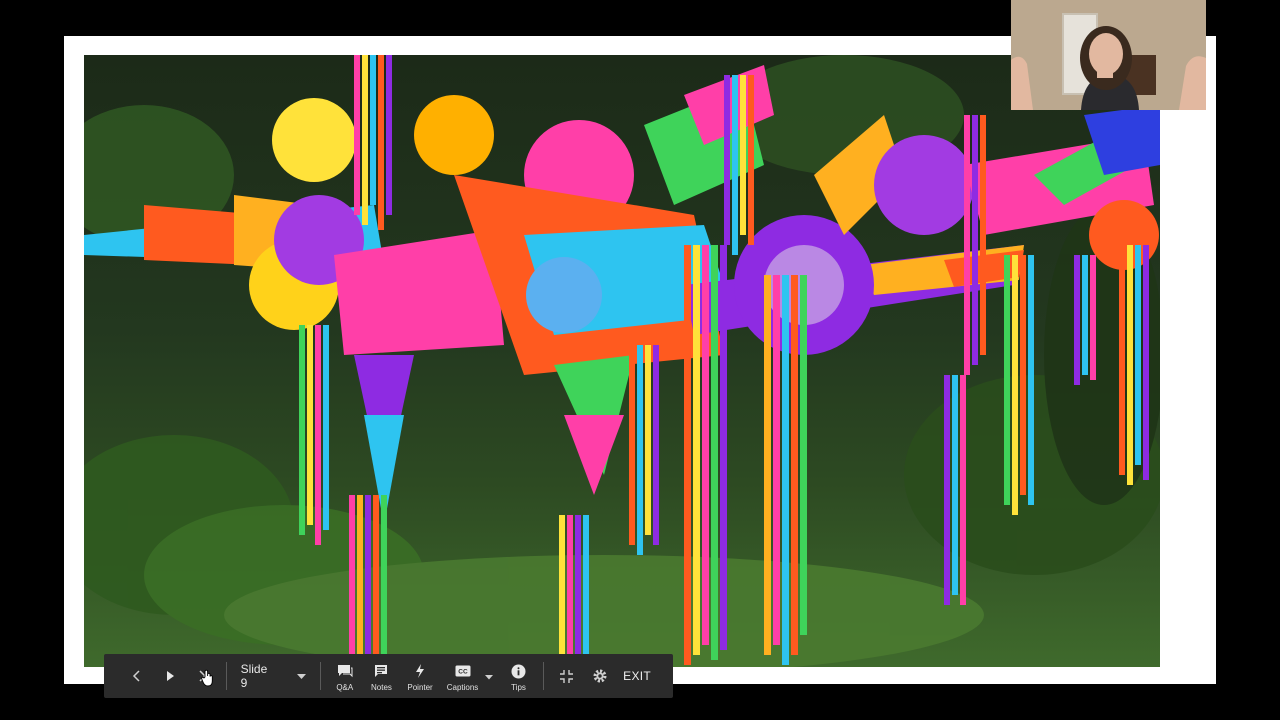  I want to click on exit-fullscreen-icon, so click(567, 676).